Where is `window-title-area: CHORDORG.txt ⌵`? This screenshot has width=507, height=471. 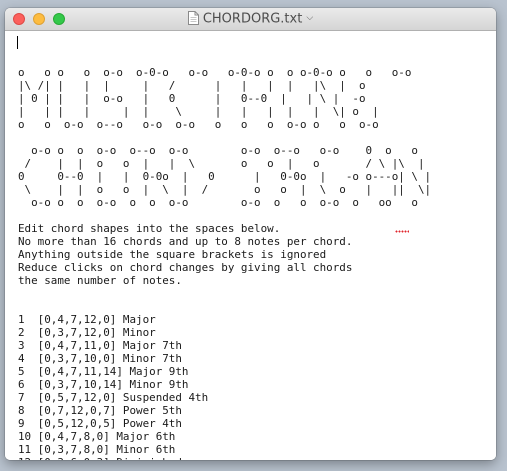
window-title-area: CHORDORG.txt ⌵ is located at coordinates (250, 19).